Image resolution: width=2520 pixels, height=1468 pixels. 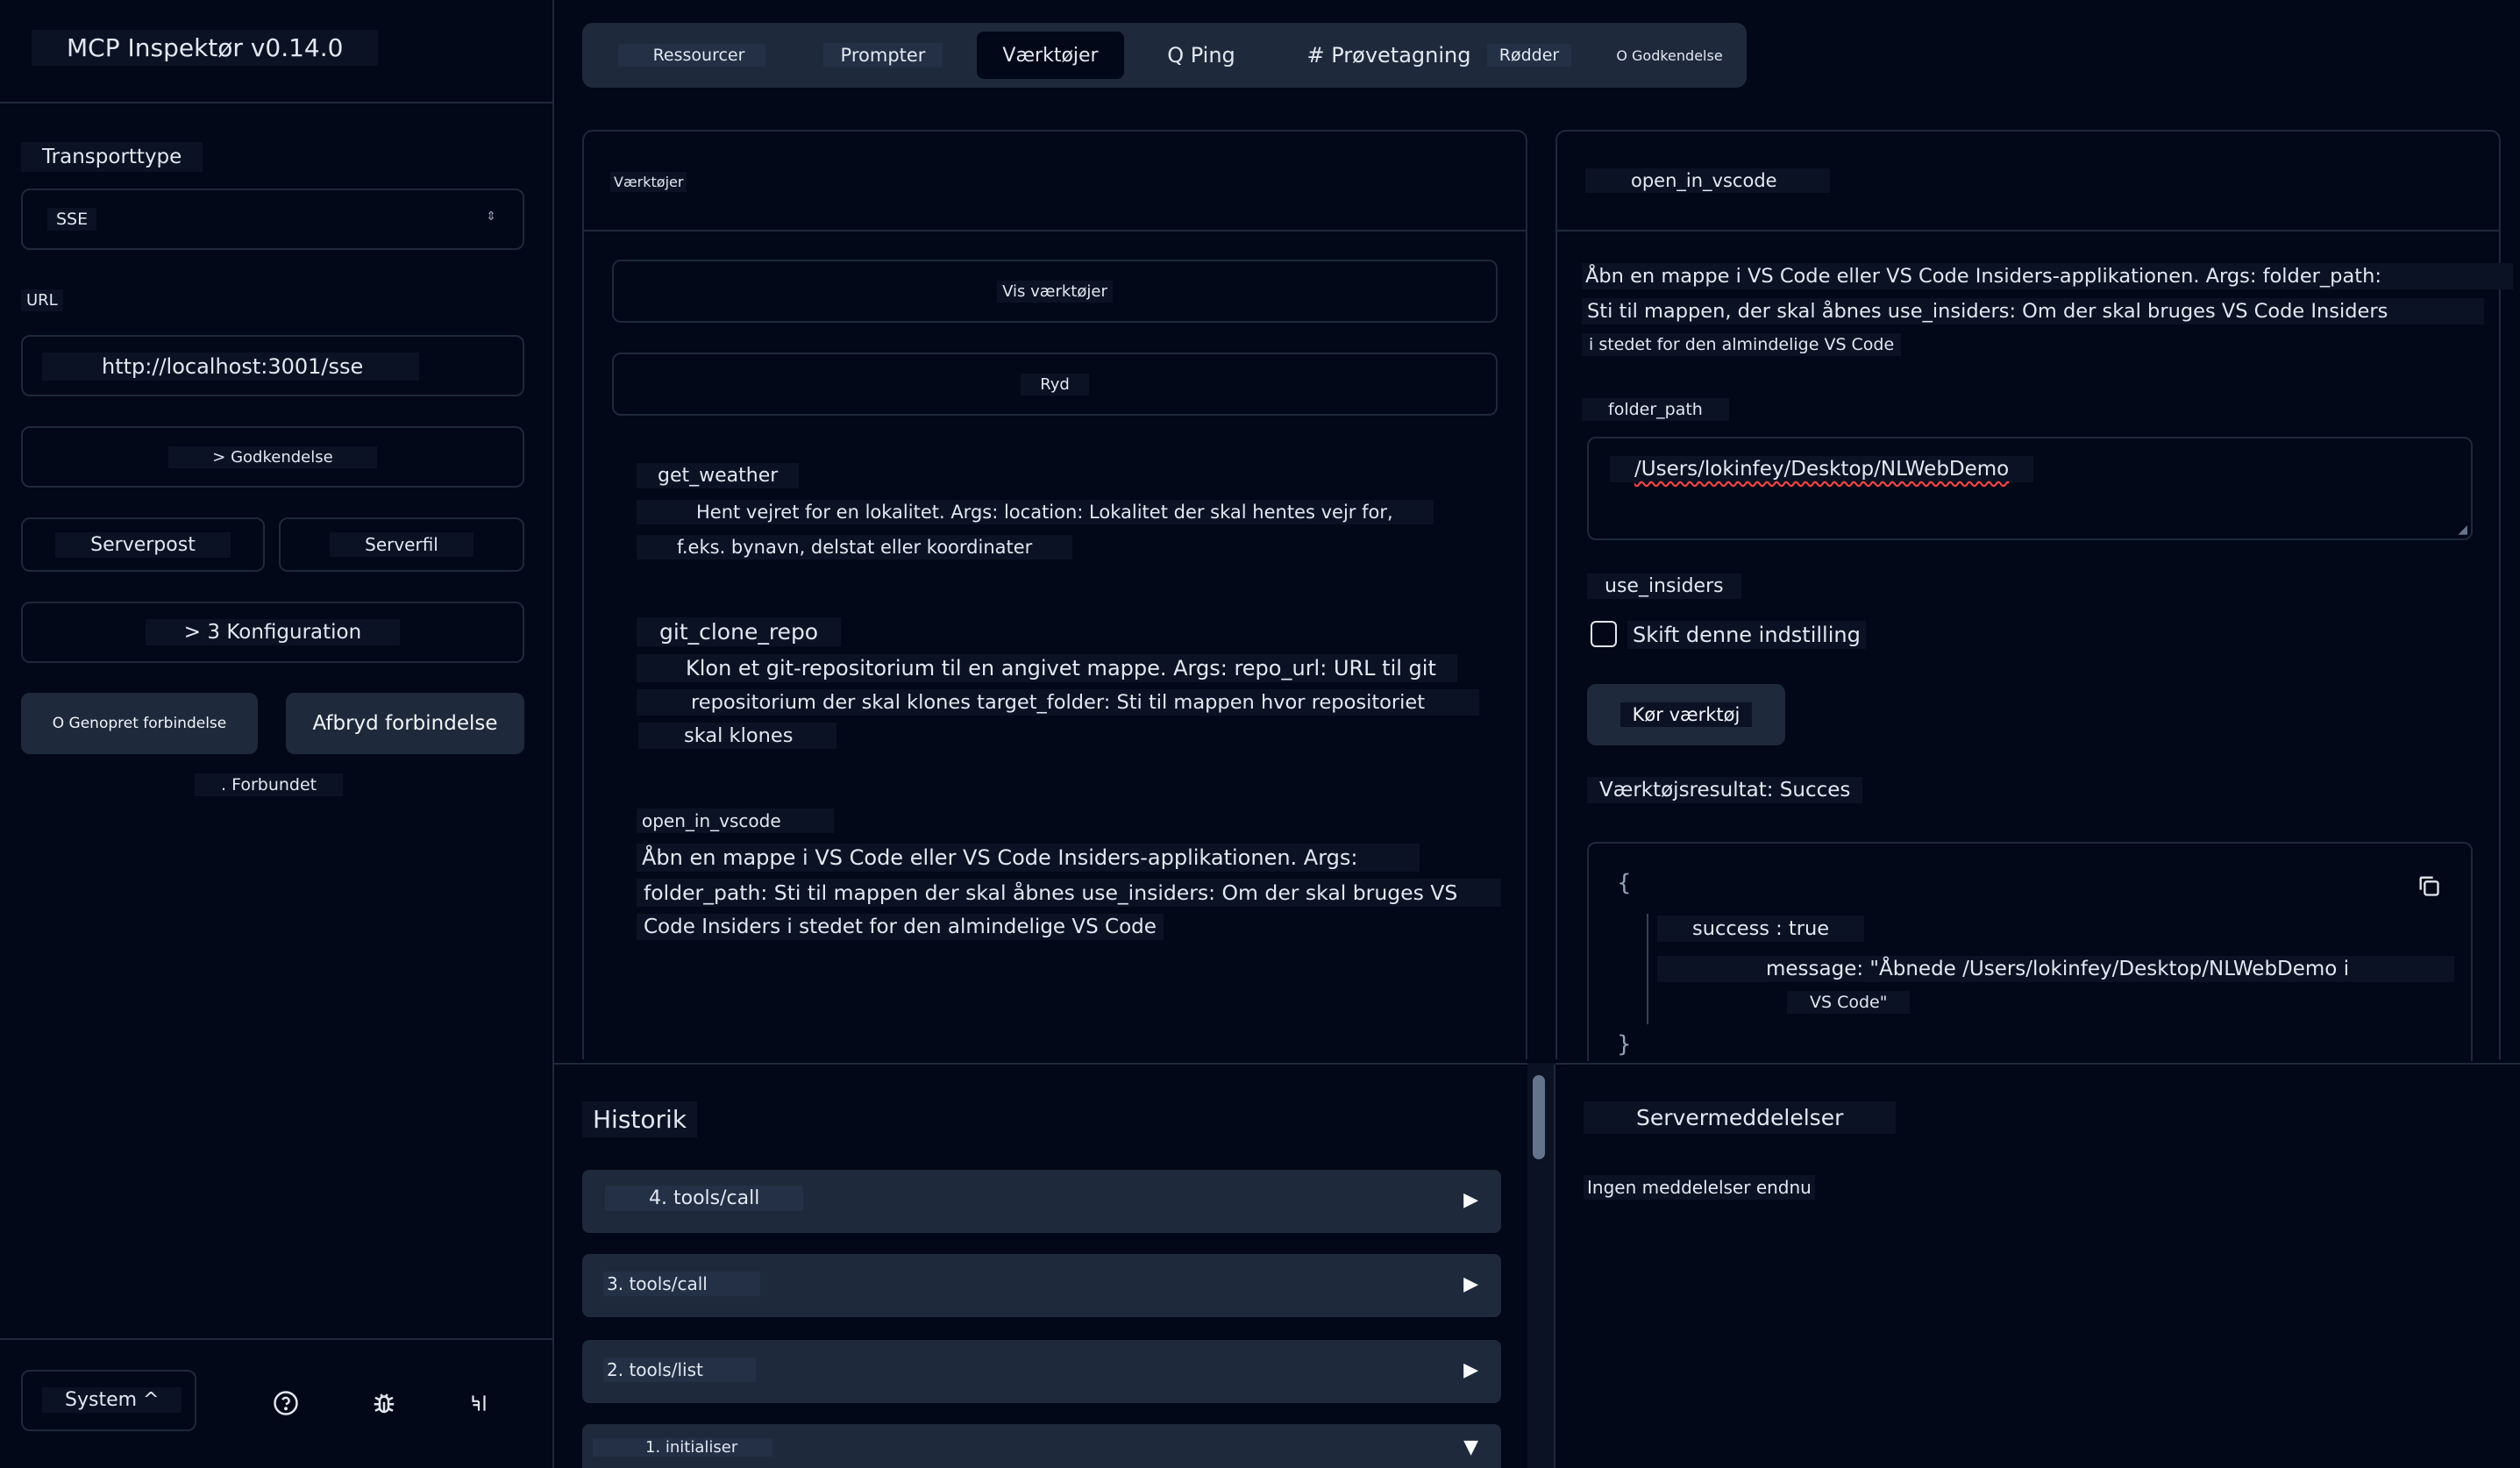 I want to click on connection-status: . Forbundet, so click(x=269, y=785).